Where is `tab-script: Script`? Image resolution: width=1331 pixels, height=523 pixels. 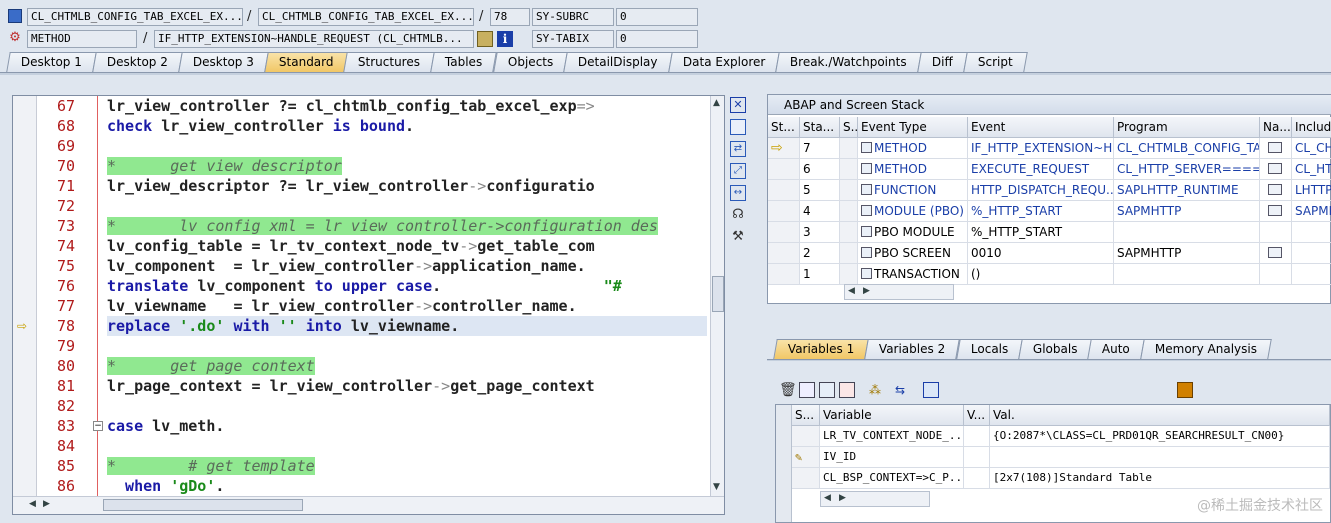
tab-script: Script is located at coordinates (995, 62).